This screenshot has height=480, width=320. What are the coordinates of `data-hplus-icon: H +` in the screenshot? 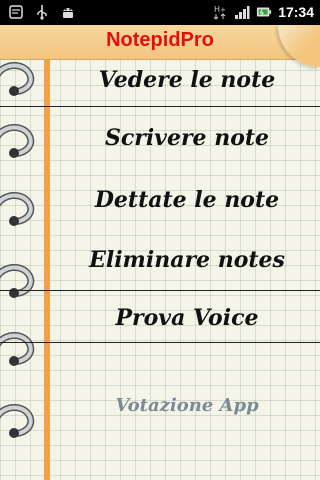 It's located at (220, 12).